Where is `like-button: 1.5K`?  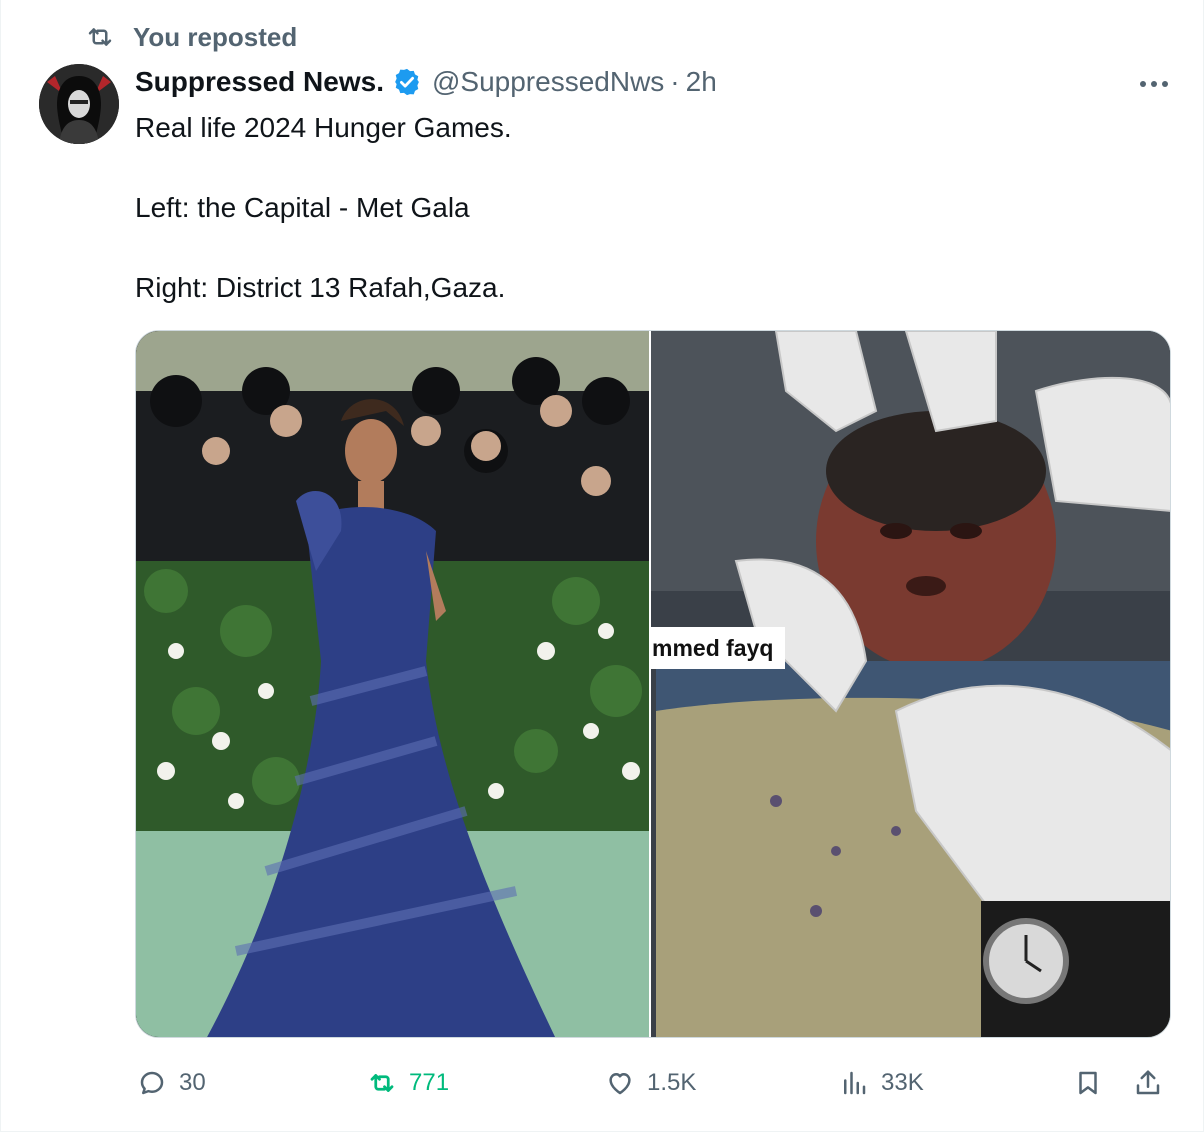
like-button: 1.5K is located at coordinates (650, 1083).